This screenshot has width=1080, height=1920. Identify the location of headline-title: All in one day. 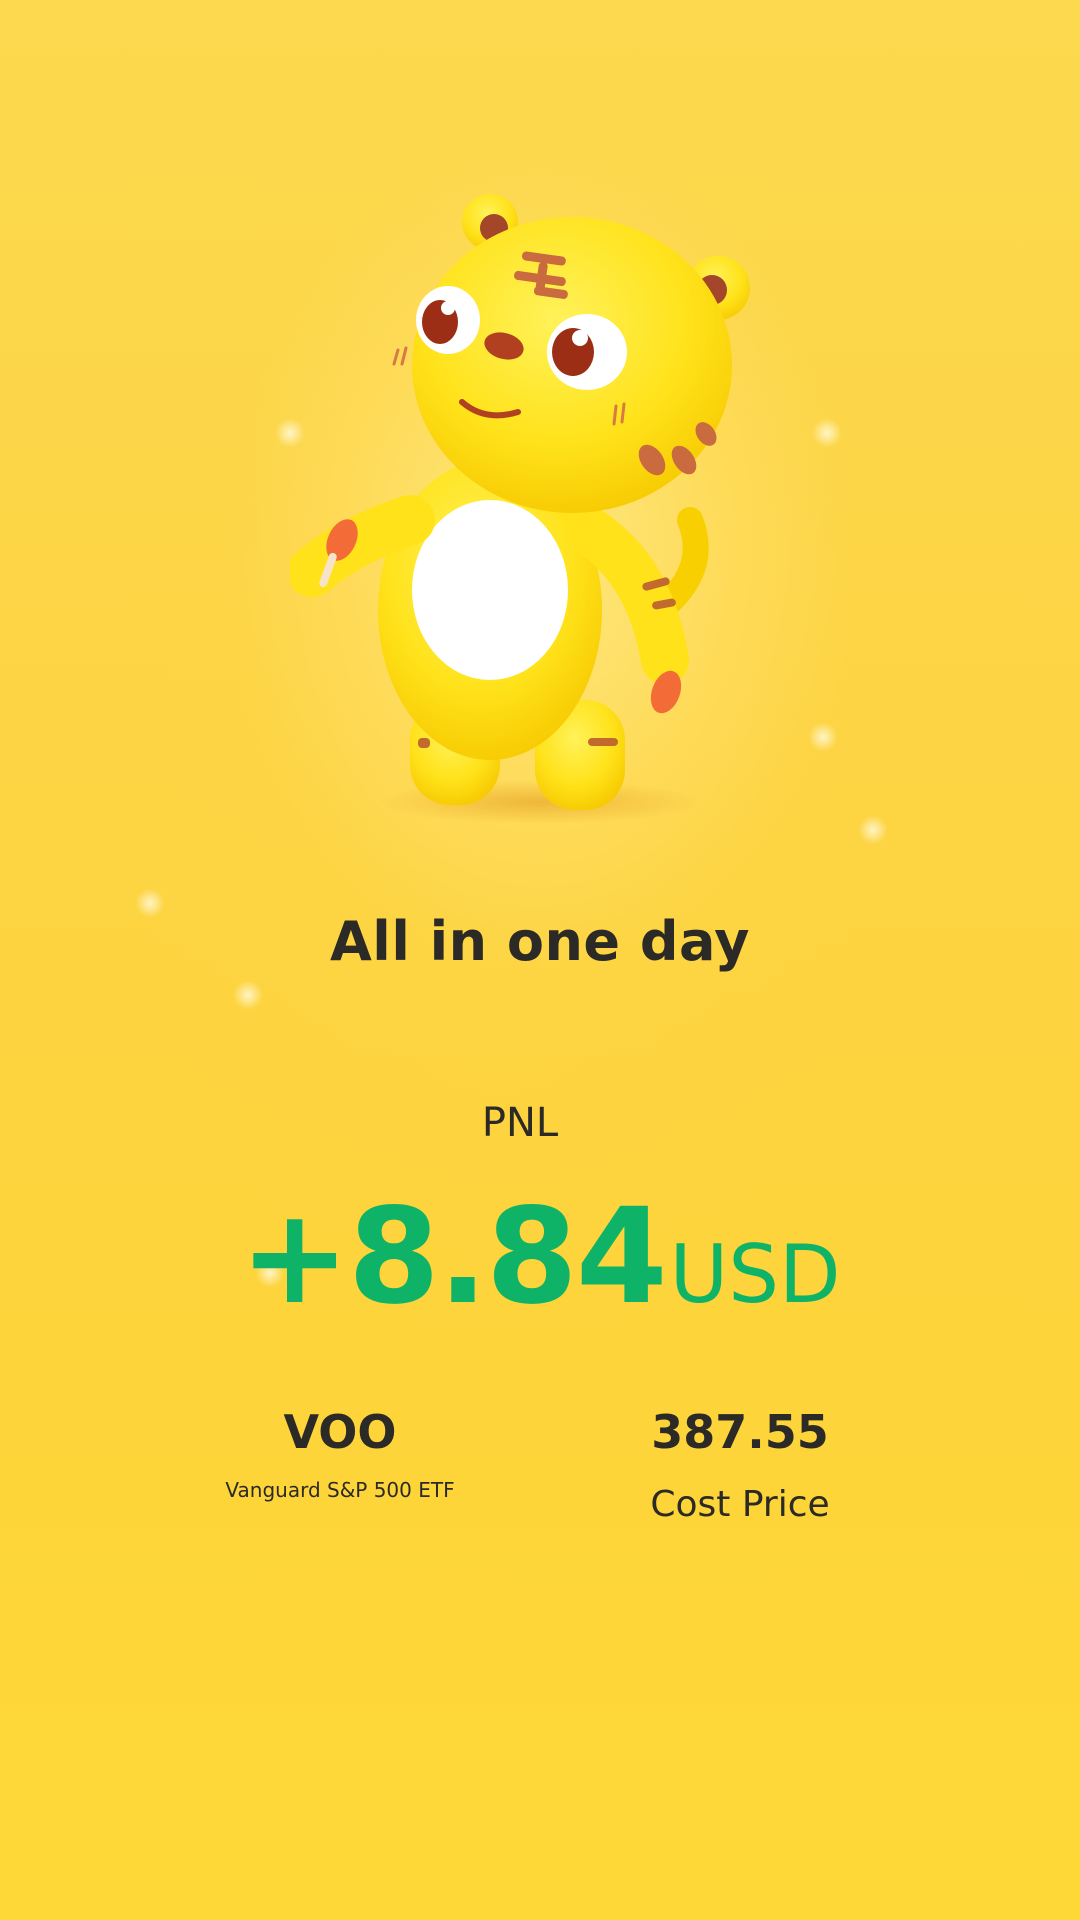
(540, 941).